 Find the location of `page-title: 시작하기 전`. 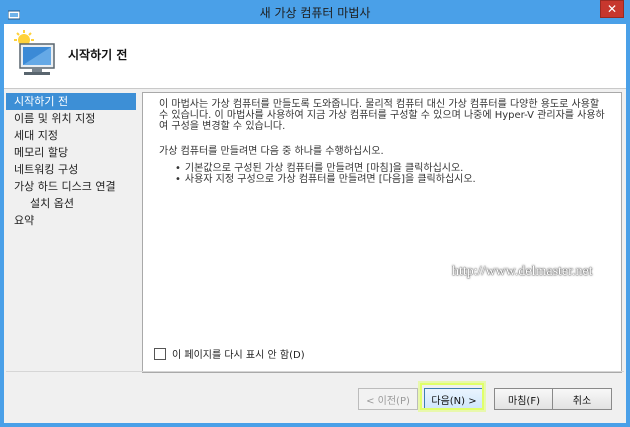

page-title: 시작하기 전 is located at coordinates (98, 55).